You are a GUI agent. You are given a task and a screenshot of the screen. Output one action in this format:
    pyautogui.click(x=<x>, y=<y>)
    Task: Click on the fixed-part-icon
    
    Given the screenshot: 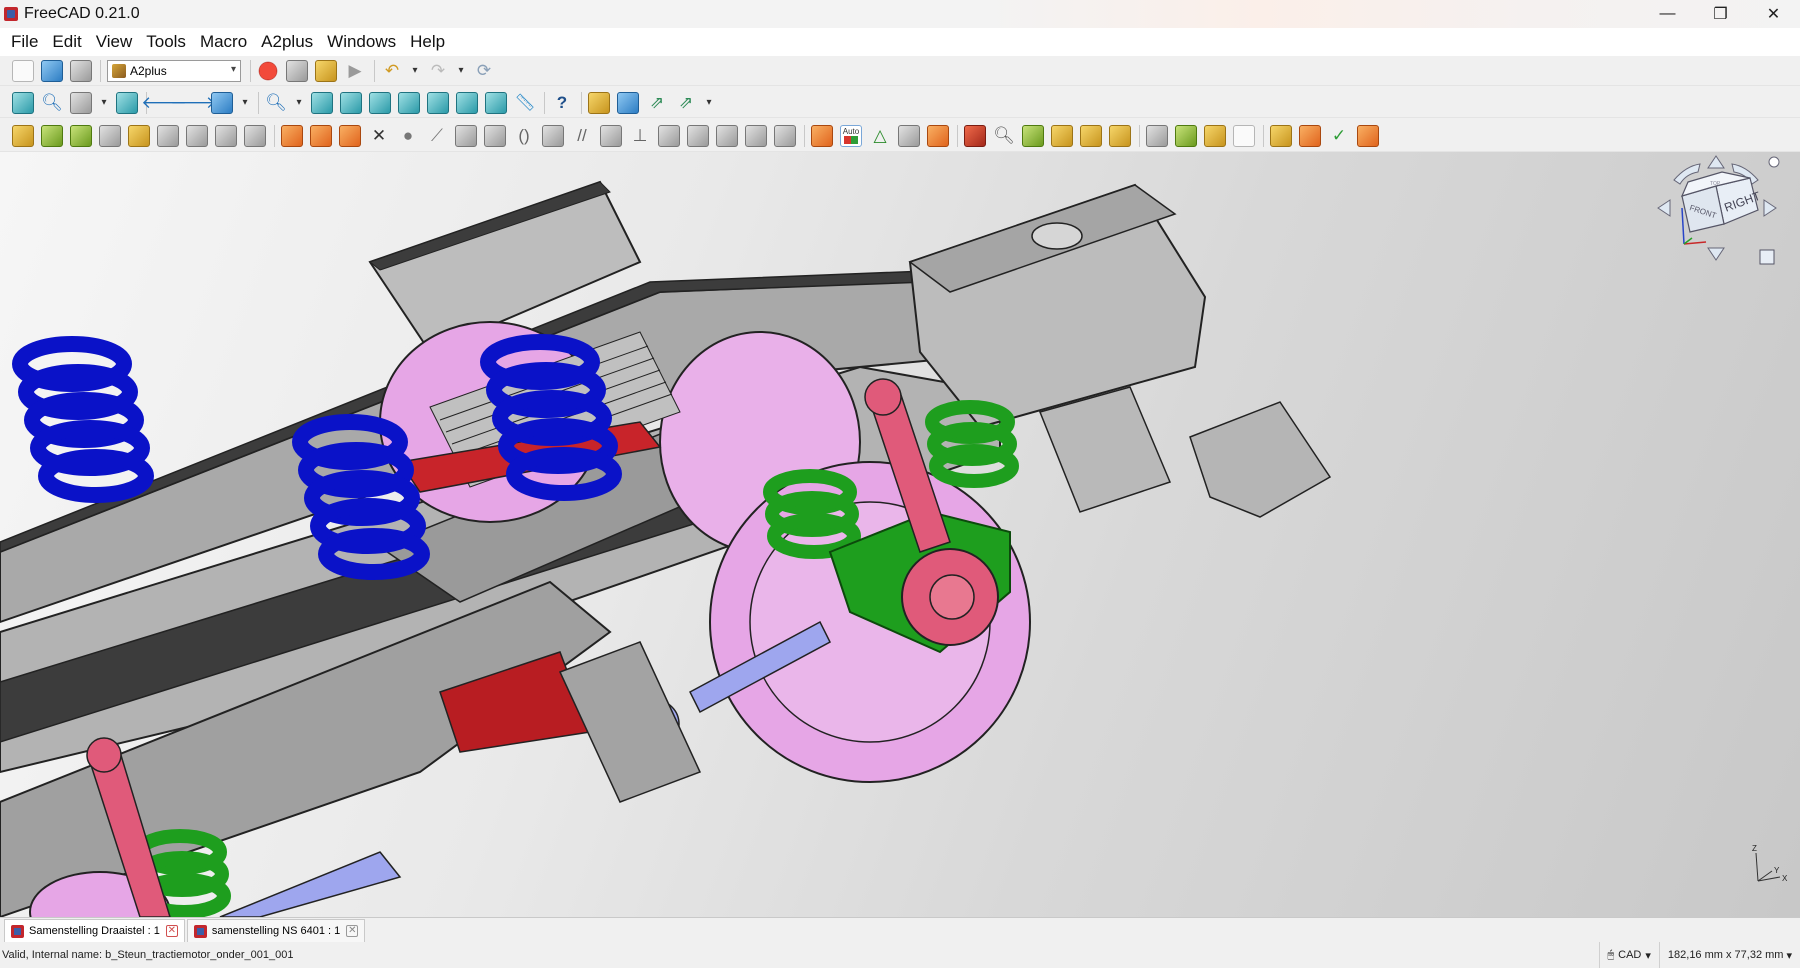 What is the action you would take?
    pyautogui.click(x=255, y=135)
    